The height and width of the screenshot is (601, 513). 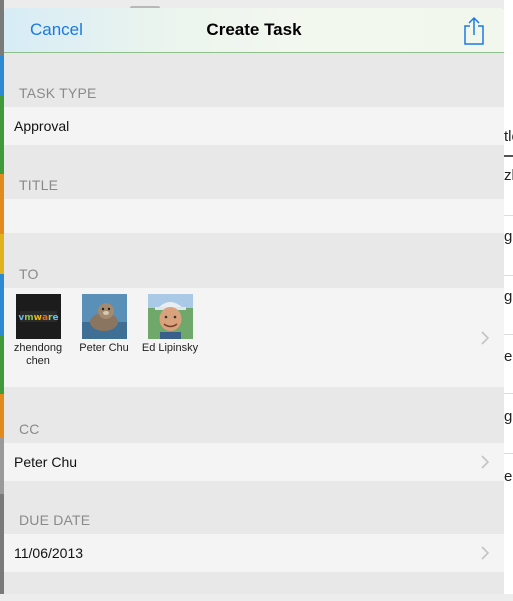 I want to click on svg-text: vmware, so click(x=38, y=318).